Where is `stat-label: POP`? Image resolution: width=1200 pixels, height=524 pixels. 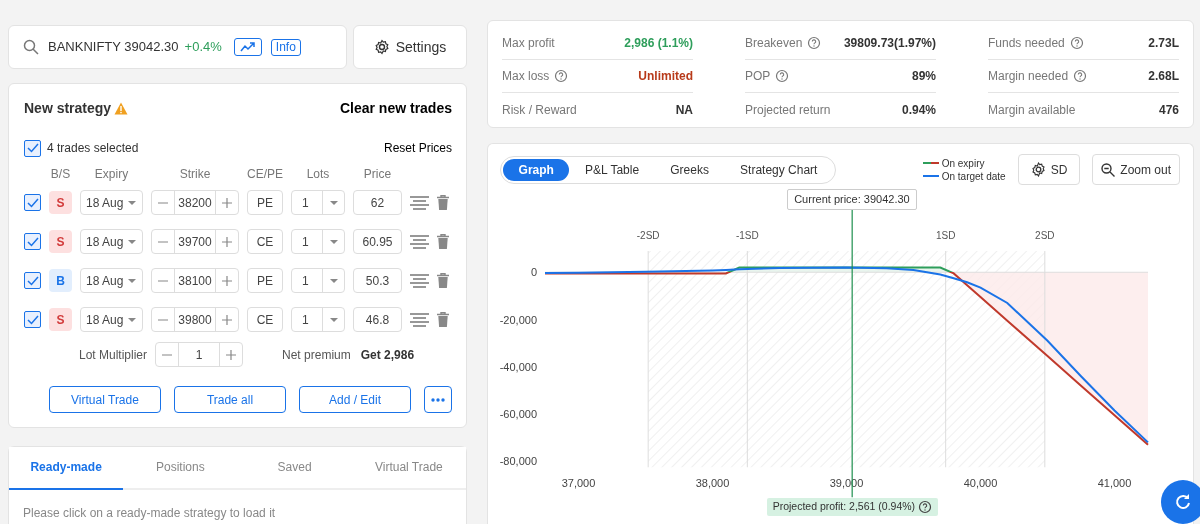 stat-label: POP is located at coordinates (758, 76).